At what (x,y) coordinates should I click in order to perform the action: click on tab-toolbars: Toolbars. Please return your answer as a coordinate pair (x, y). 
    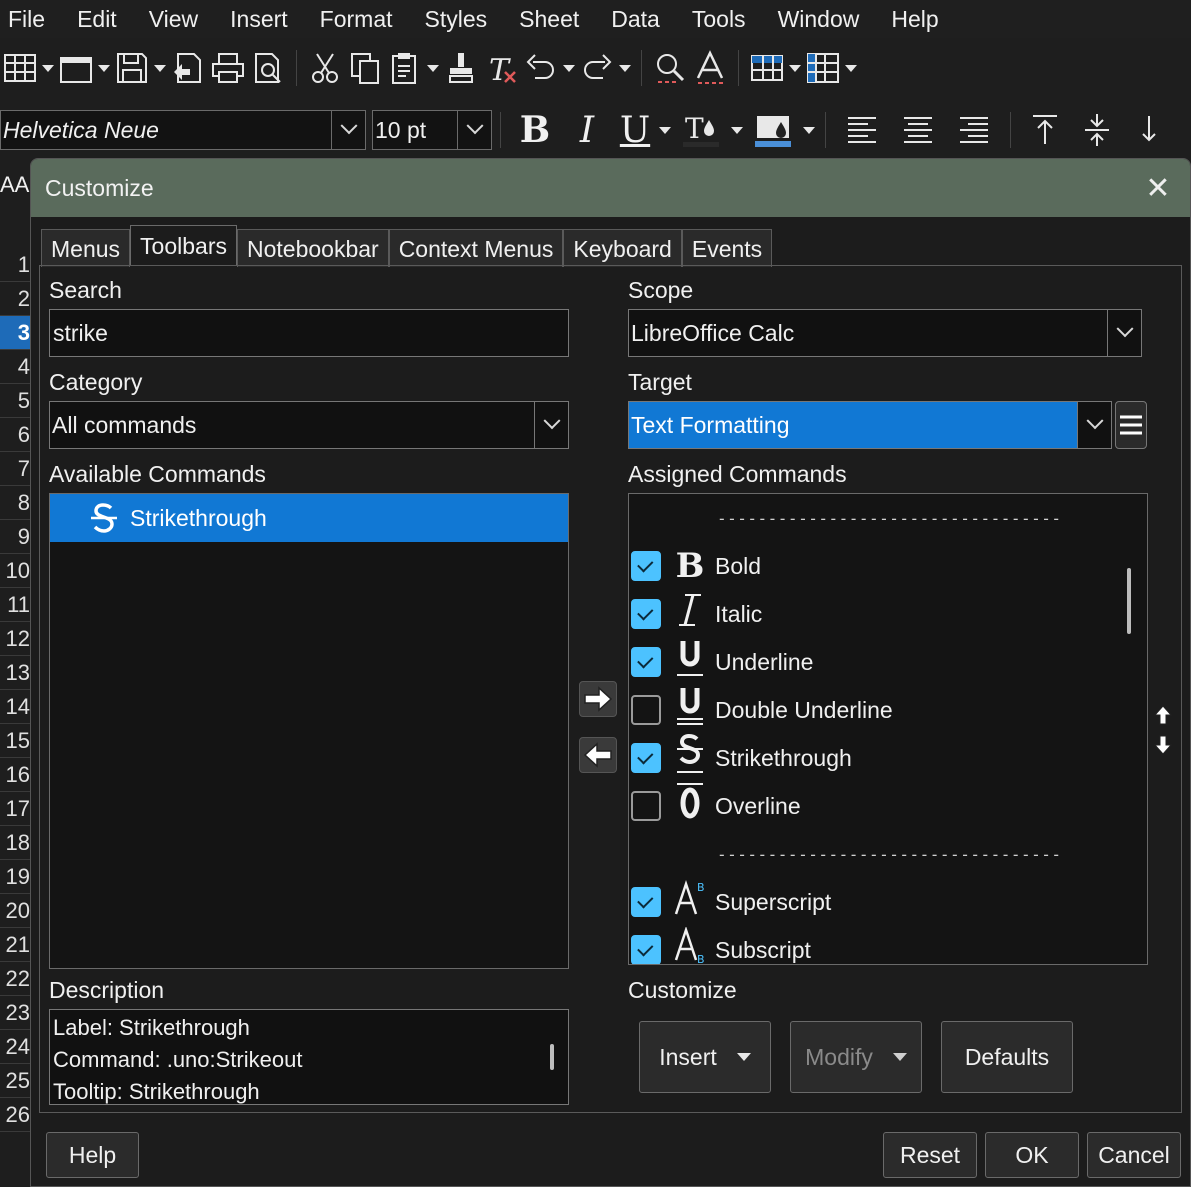
    Looking at the image, I should click on (183, 245).